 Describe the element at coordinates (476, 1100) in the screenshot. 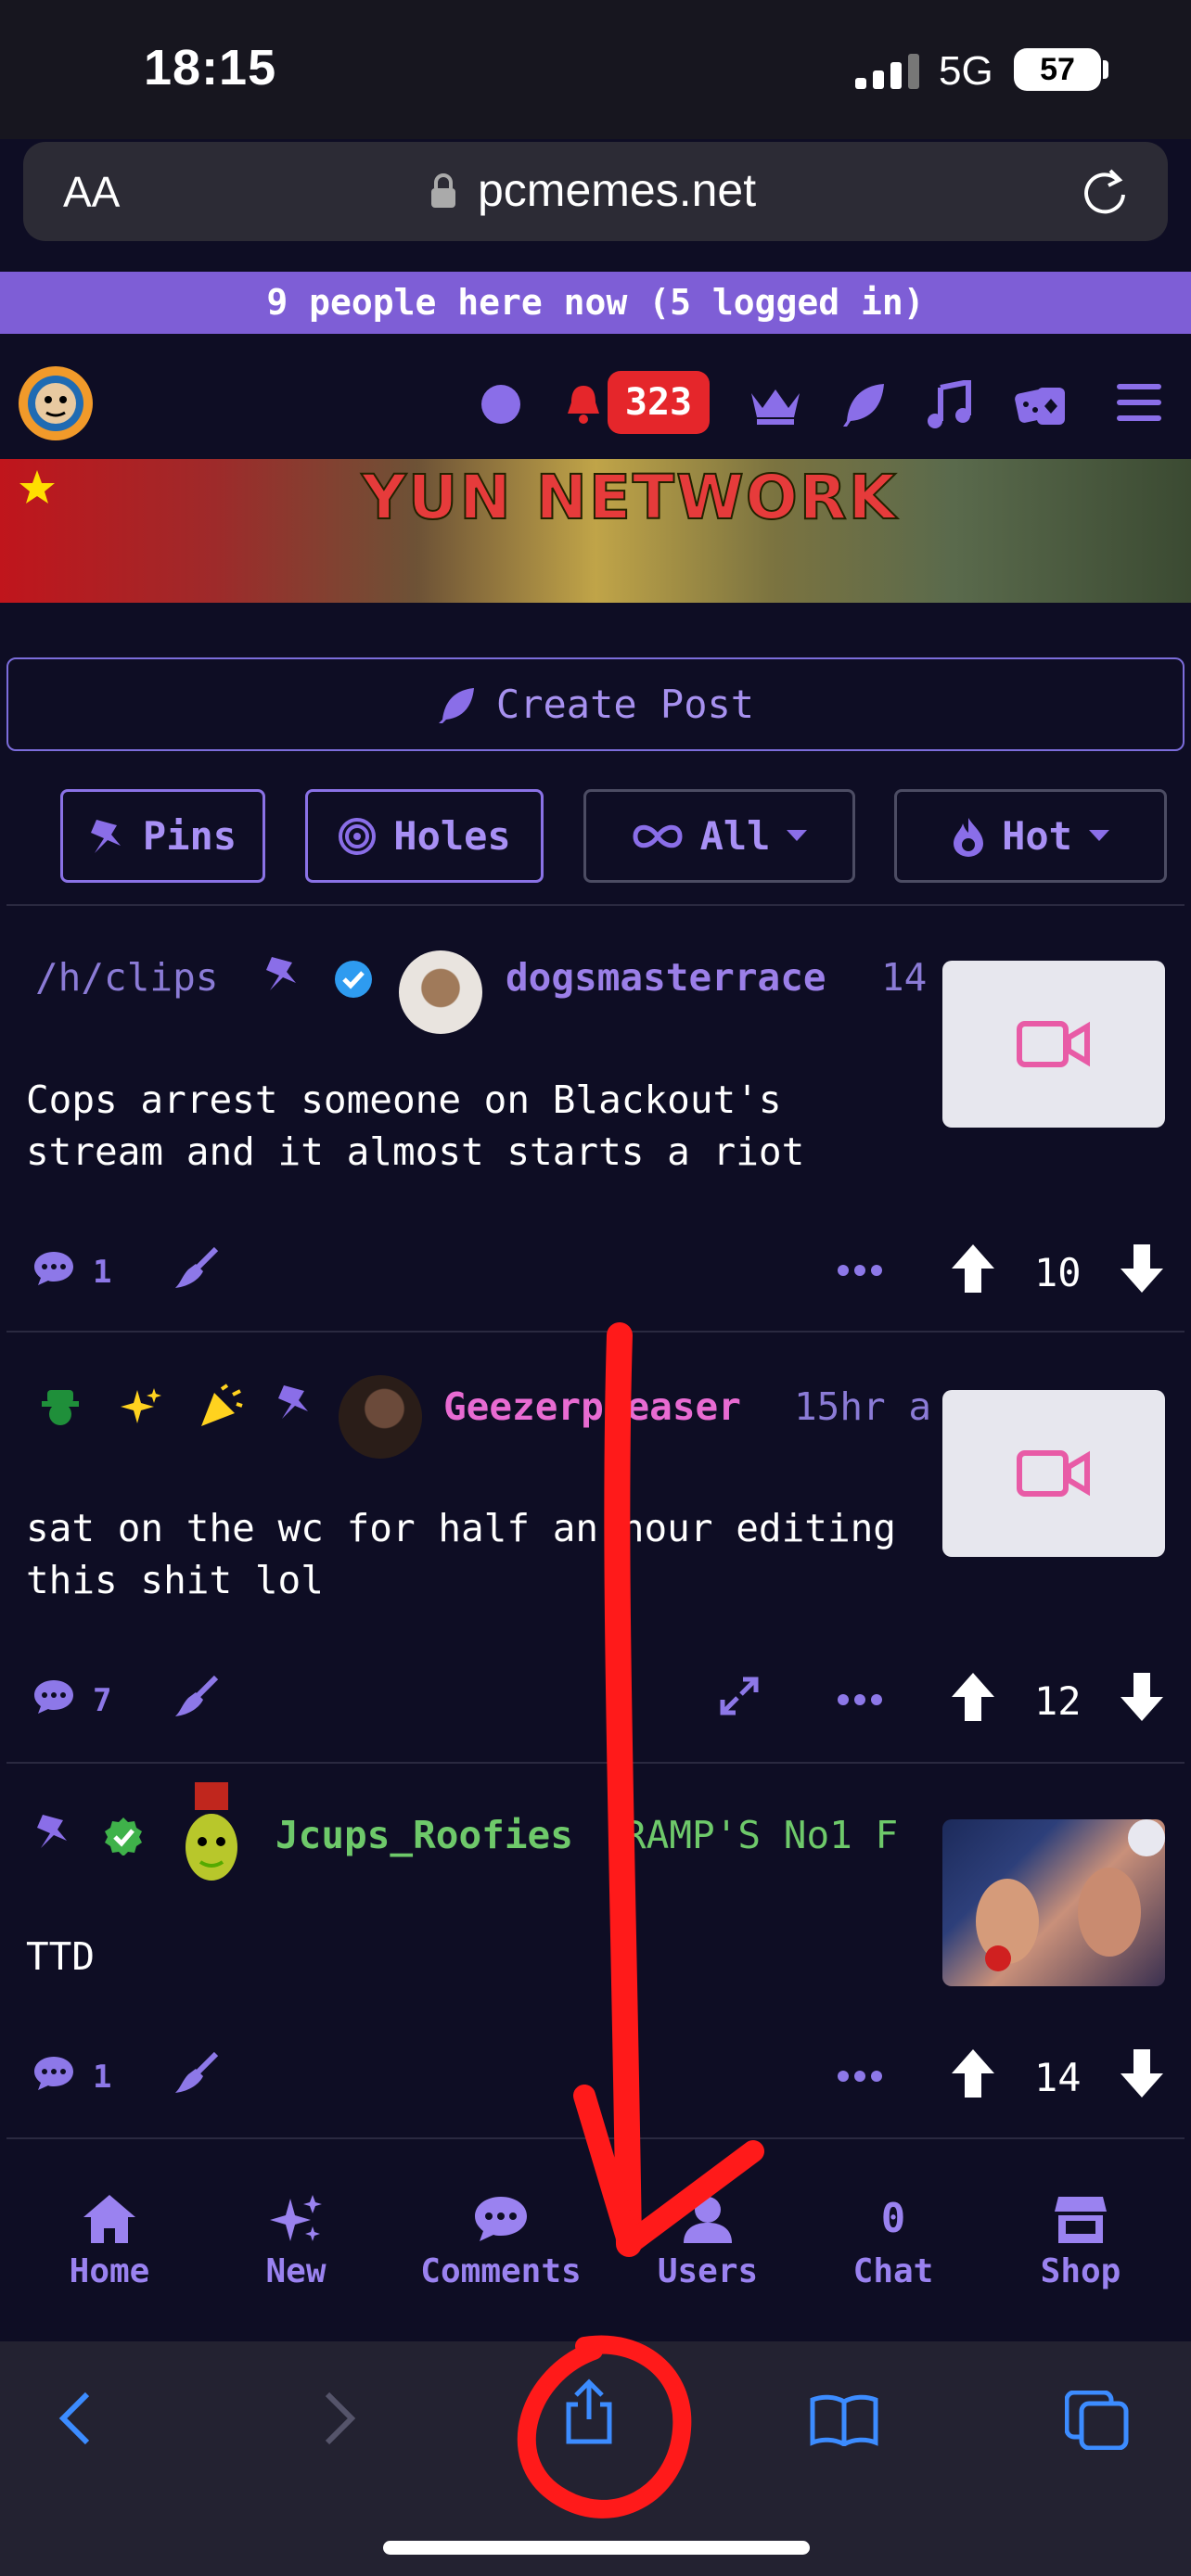

I see `post-title-line1: Cops arrest someone on Blackout's` at that location.